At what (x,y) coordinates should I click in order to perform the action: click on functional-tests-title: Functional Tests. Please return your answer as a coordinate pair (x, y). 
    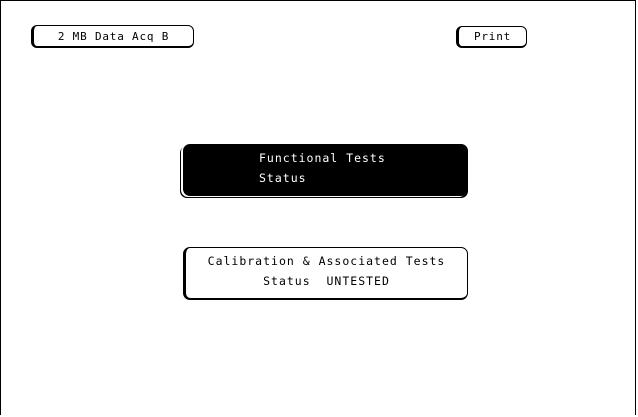
    Looking at the image, I should click on (322, 158).